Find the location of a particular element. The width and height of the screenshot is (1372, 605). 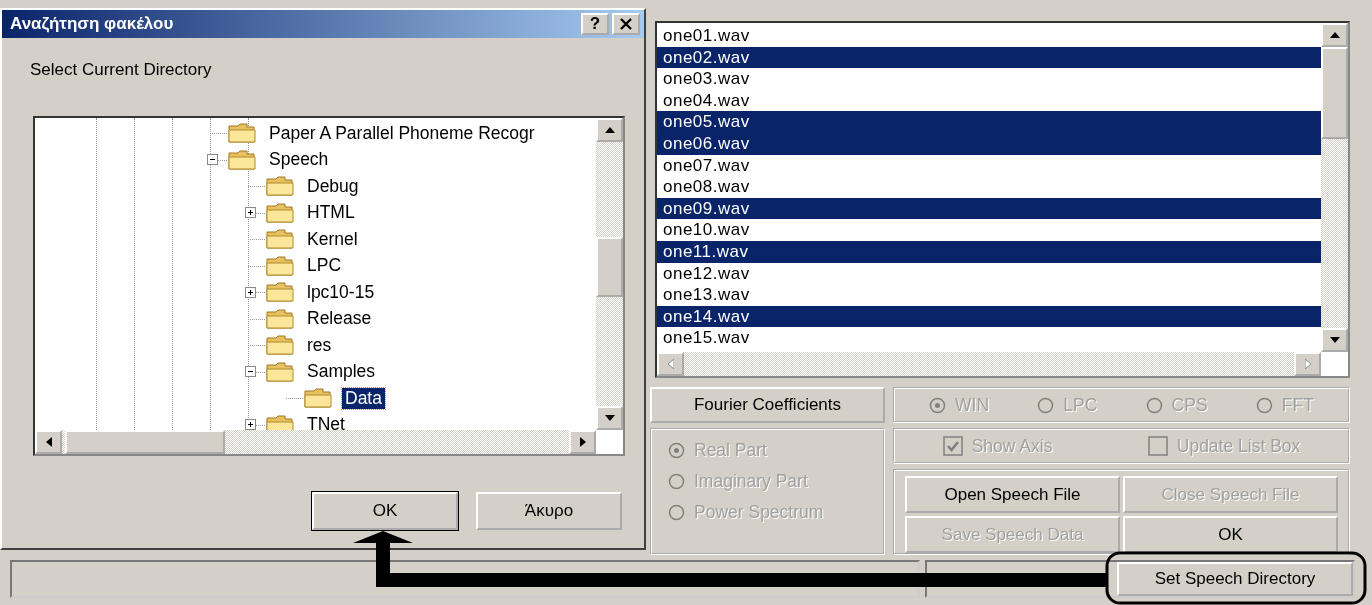

file-item: one01.wav is located at coordinates (989, 36).